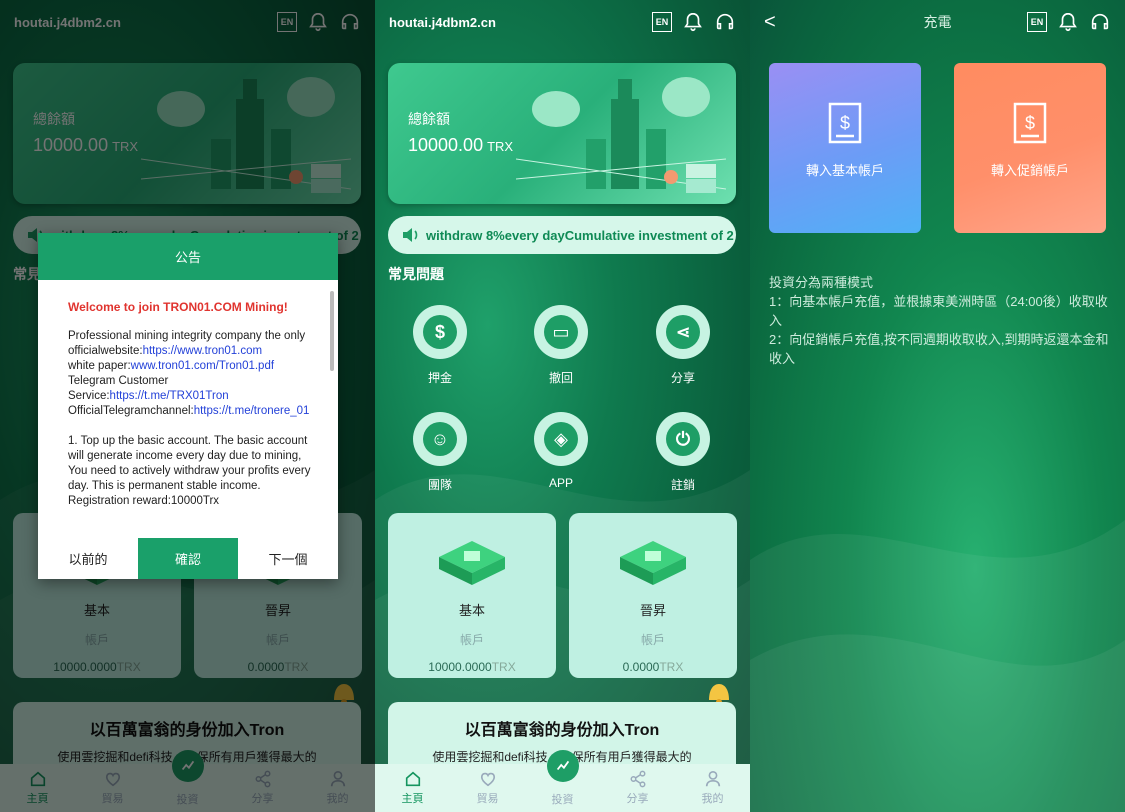 The image size is (1125, 812). I want to click on faq-label: APP, so click(560, 483).